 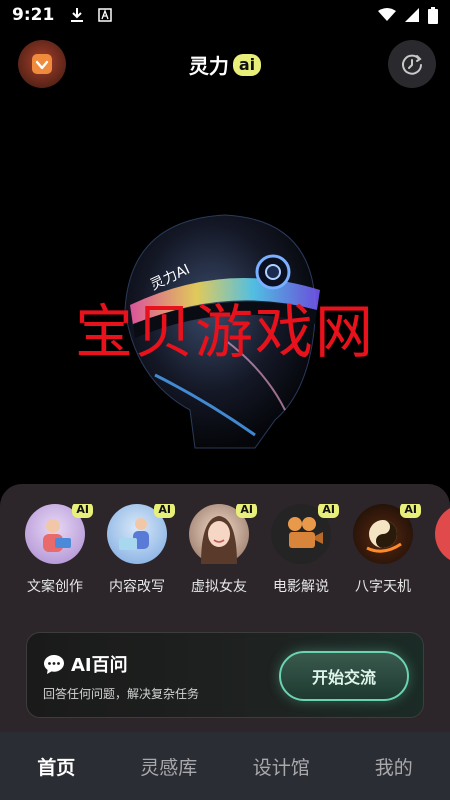 What do you see at coordinates (387, 14) in the screenshot?
I see `wifi-icon` at bounding box center [387, 14].